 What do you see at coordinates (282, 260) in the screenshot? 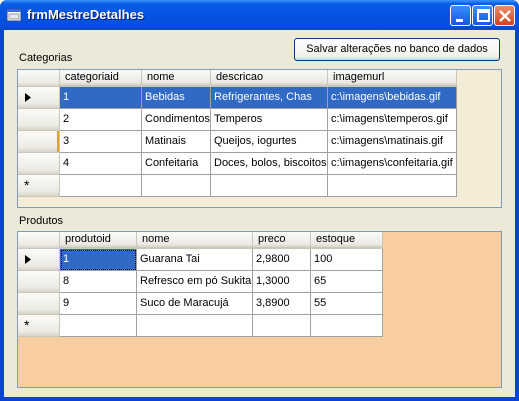
I see `produtos-cell-preco: 2,9800` at bounding box center [282, 260].